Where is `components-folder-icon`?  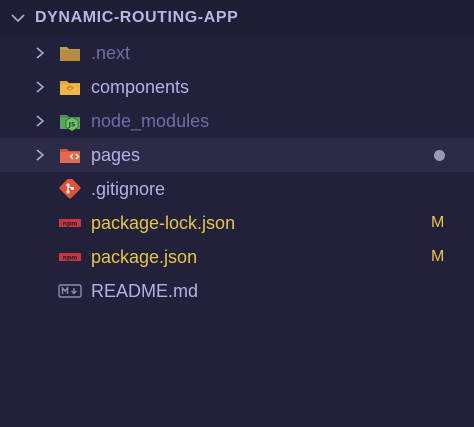 components-folder-icon is located at coordinates (70, 87).